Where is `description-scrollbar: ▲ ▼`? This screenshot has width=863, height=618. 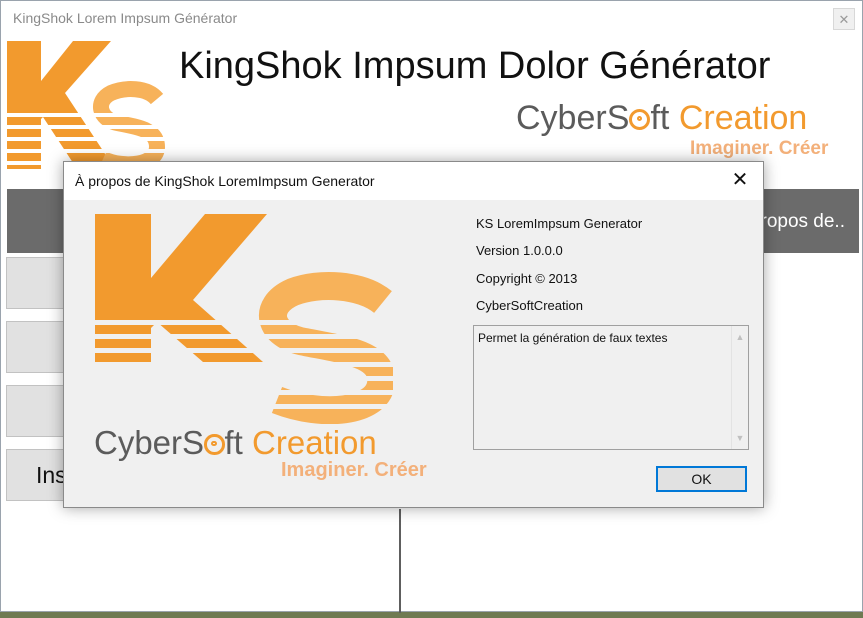
description-scrollbar: ▲ ▼ is located at coordinates (739, 387).